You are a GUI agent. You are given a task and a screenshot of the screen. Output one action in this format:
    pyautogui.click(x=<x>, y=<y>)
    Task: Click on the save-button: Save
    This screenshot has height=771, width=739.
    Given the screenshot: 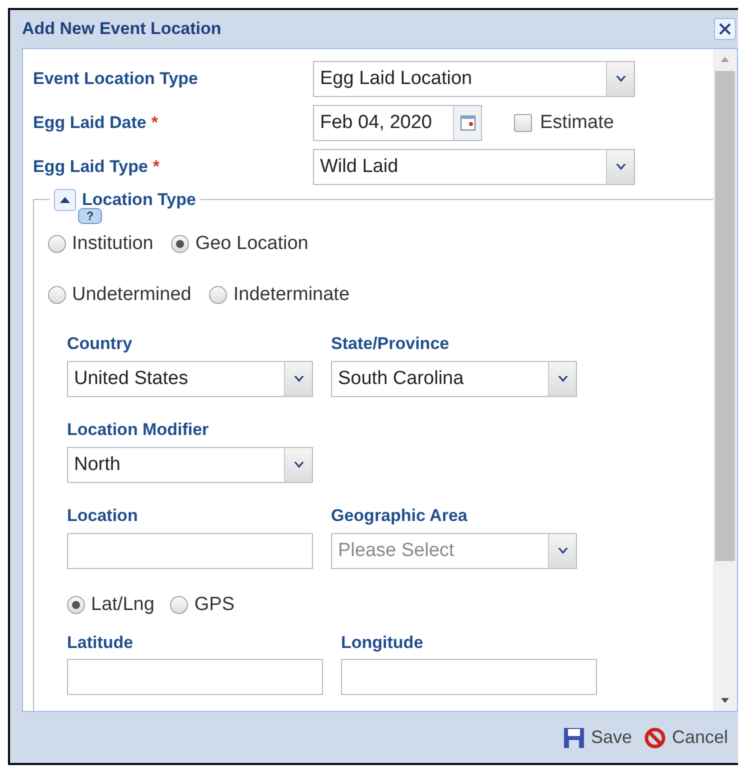 What is the action you would take?
    pyautogui.click(x=597, y=737)
    